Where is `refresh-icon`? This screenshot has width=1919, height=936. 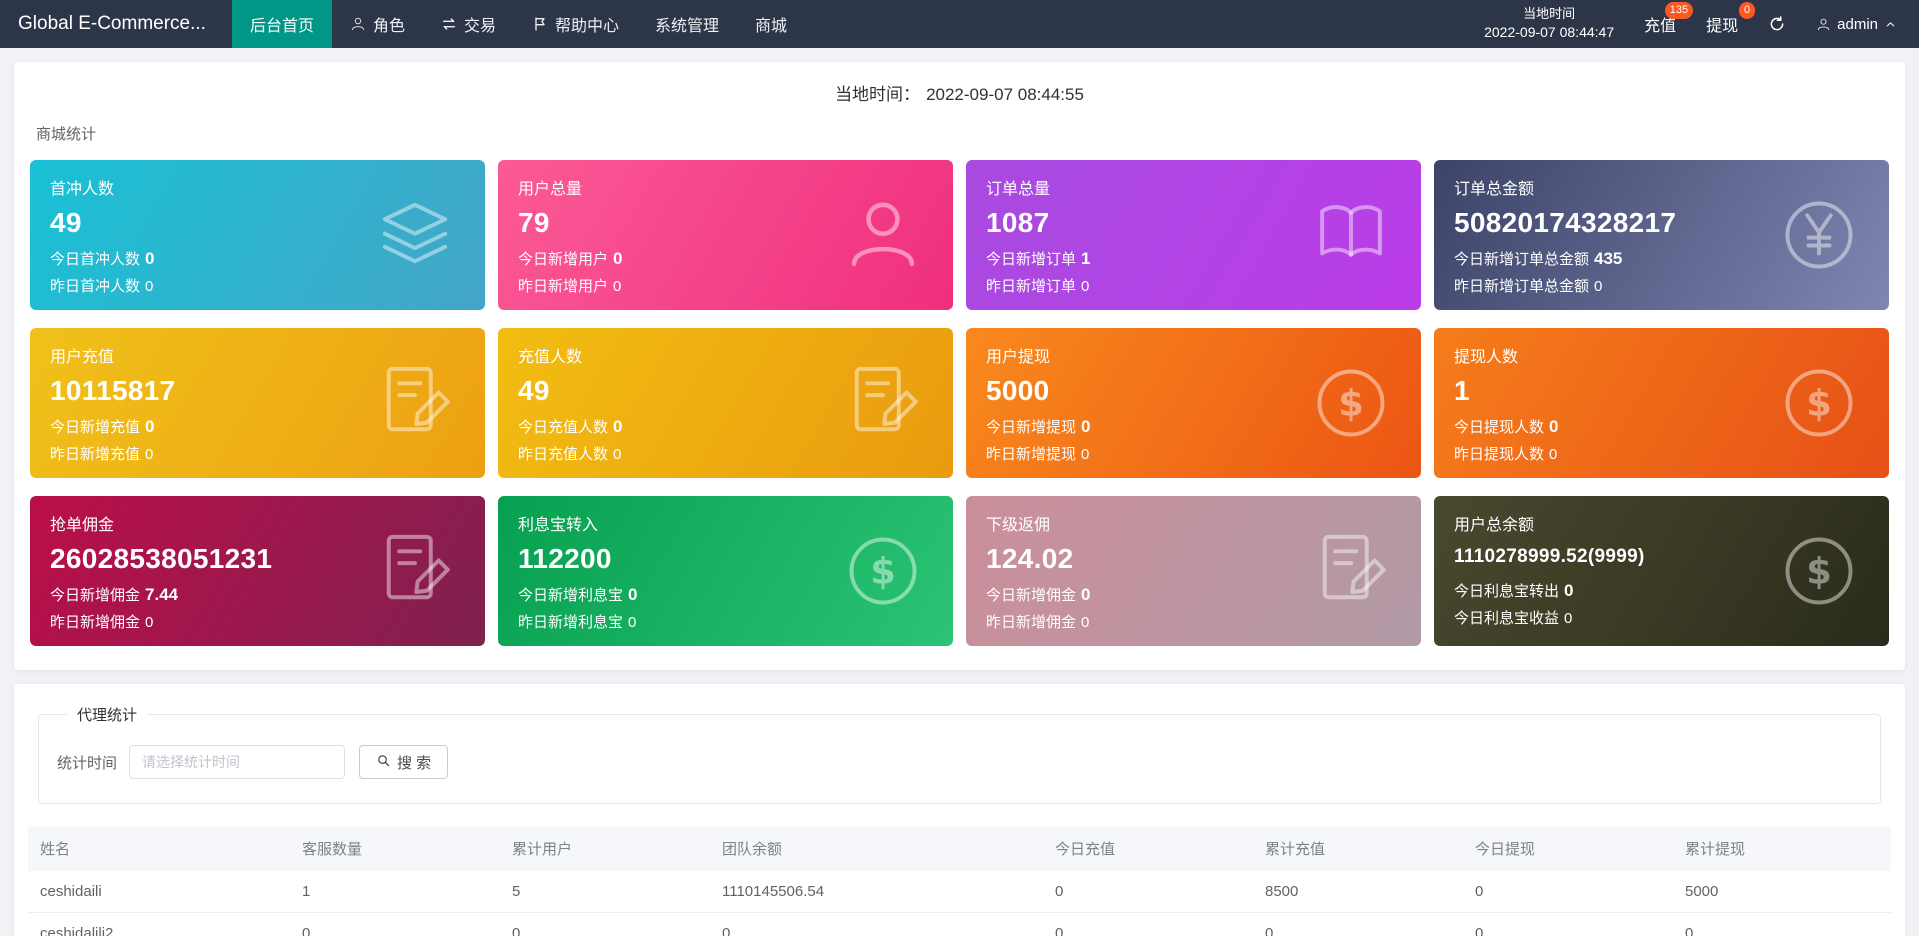 refresh-icon is located at coordinates (1777, 24).